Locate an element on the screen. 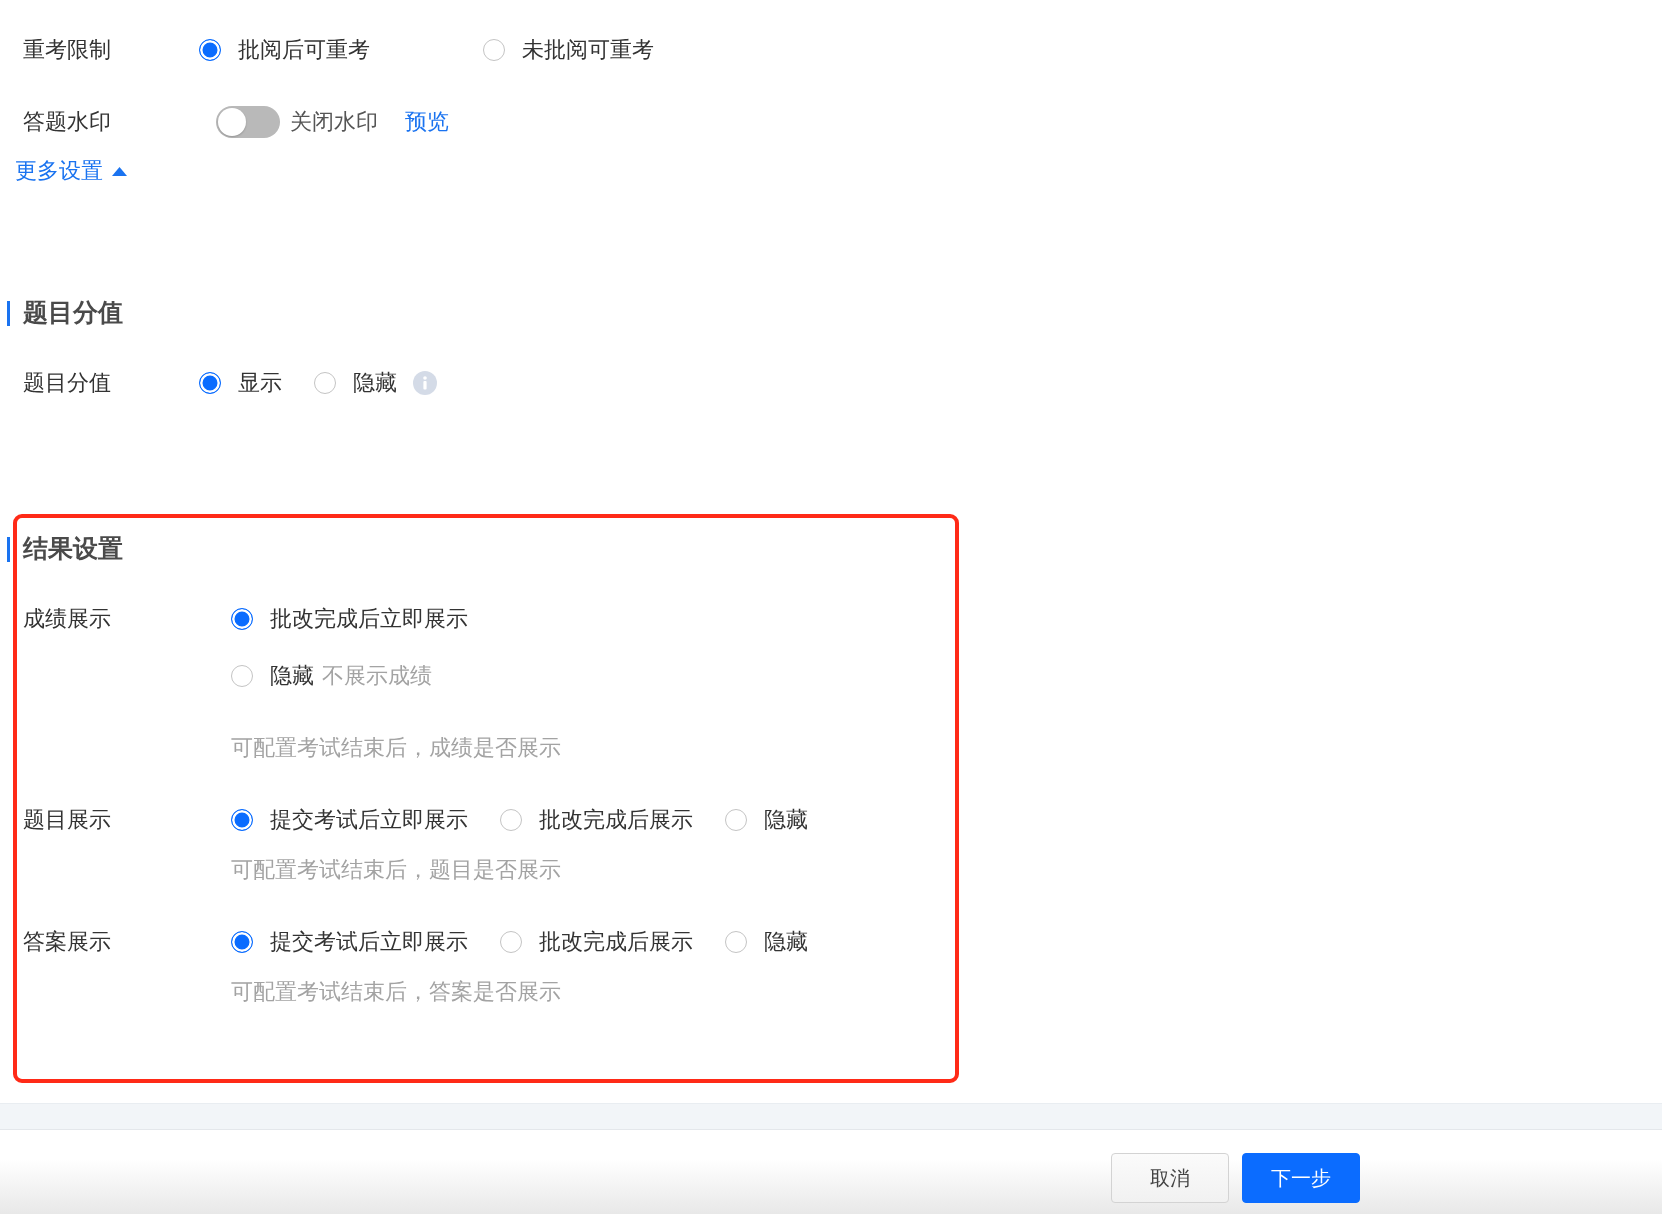 The image size is (1662, 1214). option-label: 批改完成后立即展示 is located at coordinates (369, 619).